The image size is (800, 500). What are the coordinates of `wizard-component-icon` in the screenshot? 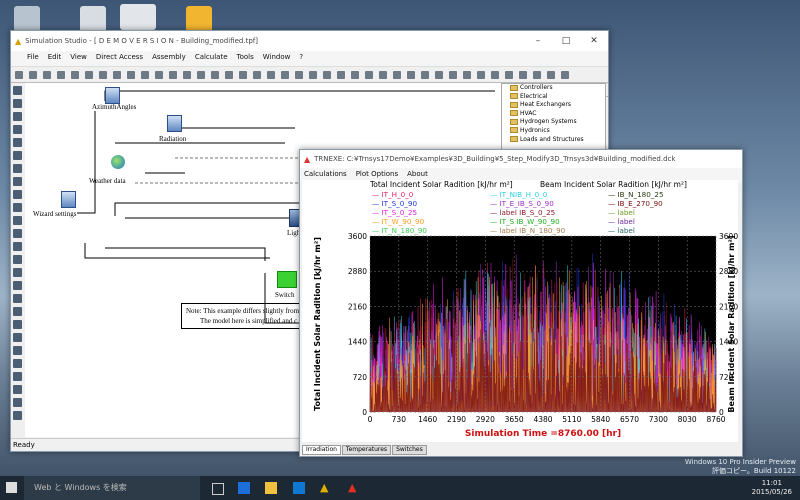 It's located at (68, 199).